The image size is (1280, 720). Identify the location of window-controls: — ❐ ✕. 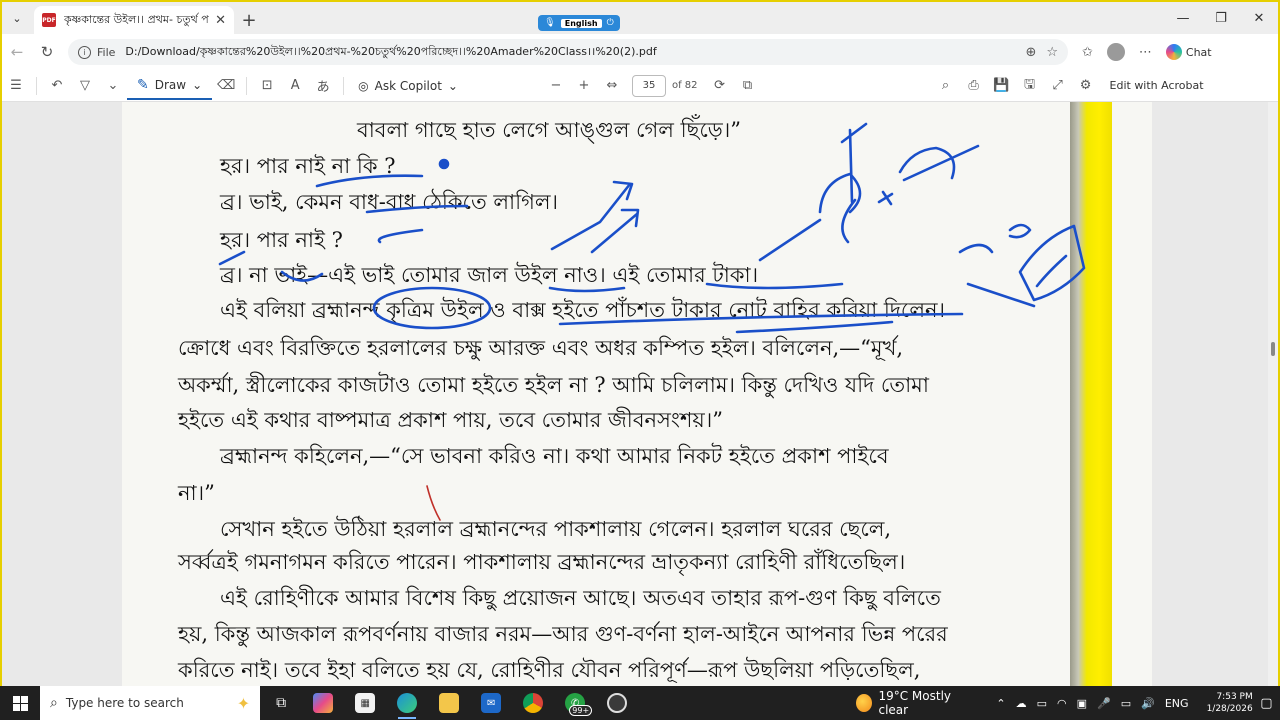
(1221, 18).